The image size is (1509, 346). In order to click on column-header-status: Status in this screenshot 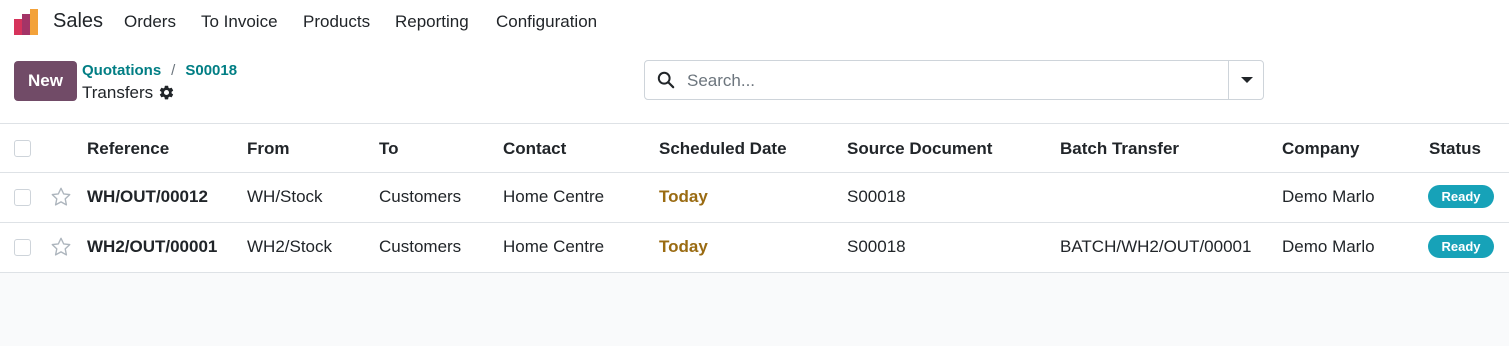, I will do `click(1455, 149)`.